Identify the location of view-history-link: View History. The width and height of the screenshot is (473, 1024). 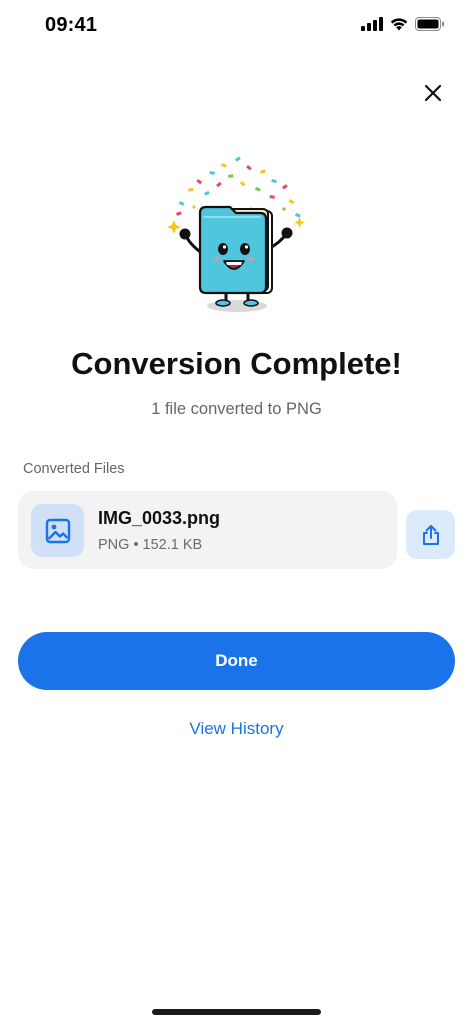
(236, 729).